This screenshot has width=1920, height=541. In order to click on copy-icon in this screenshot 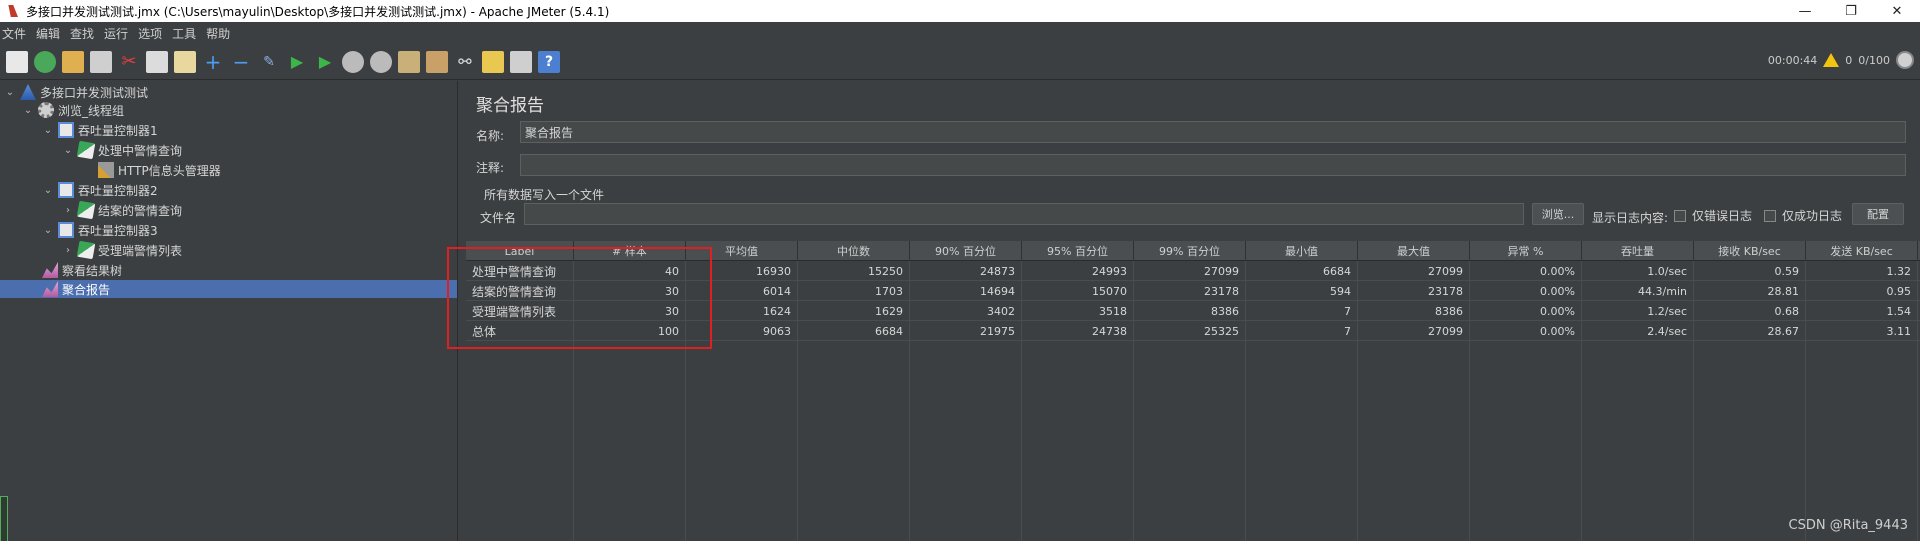, I will do `click(157, 61)`.